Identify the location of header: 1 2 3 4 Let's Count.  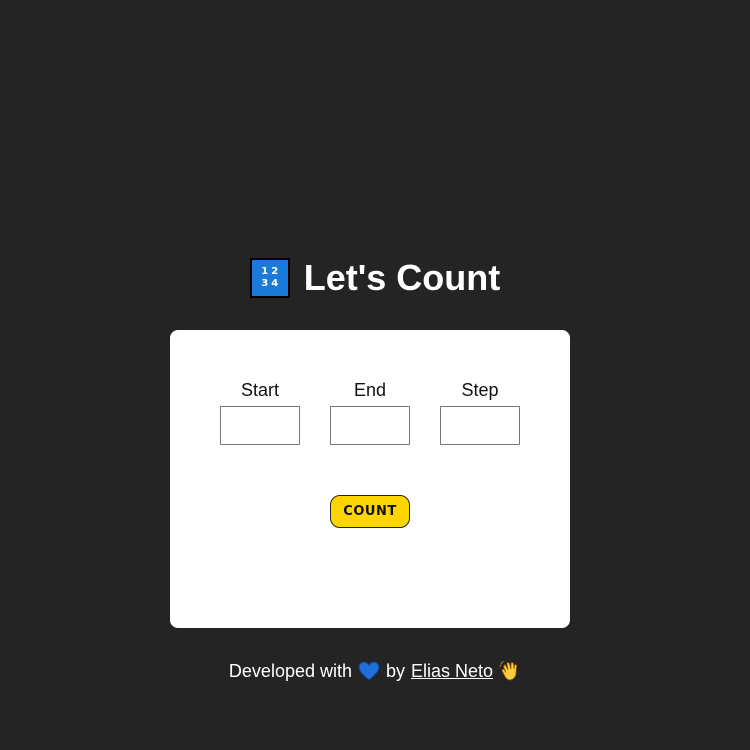
(375, 278).